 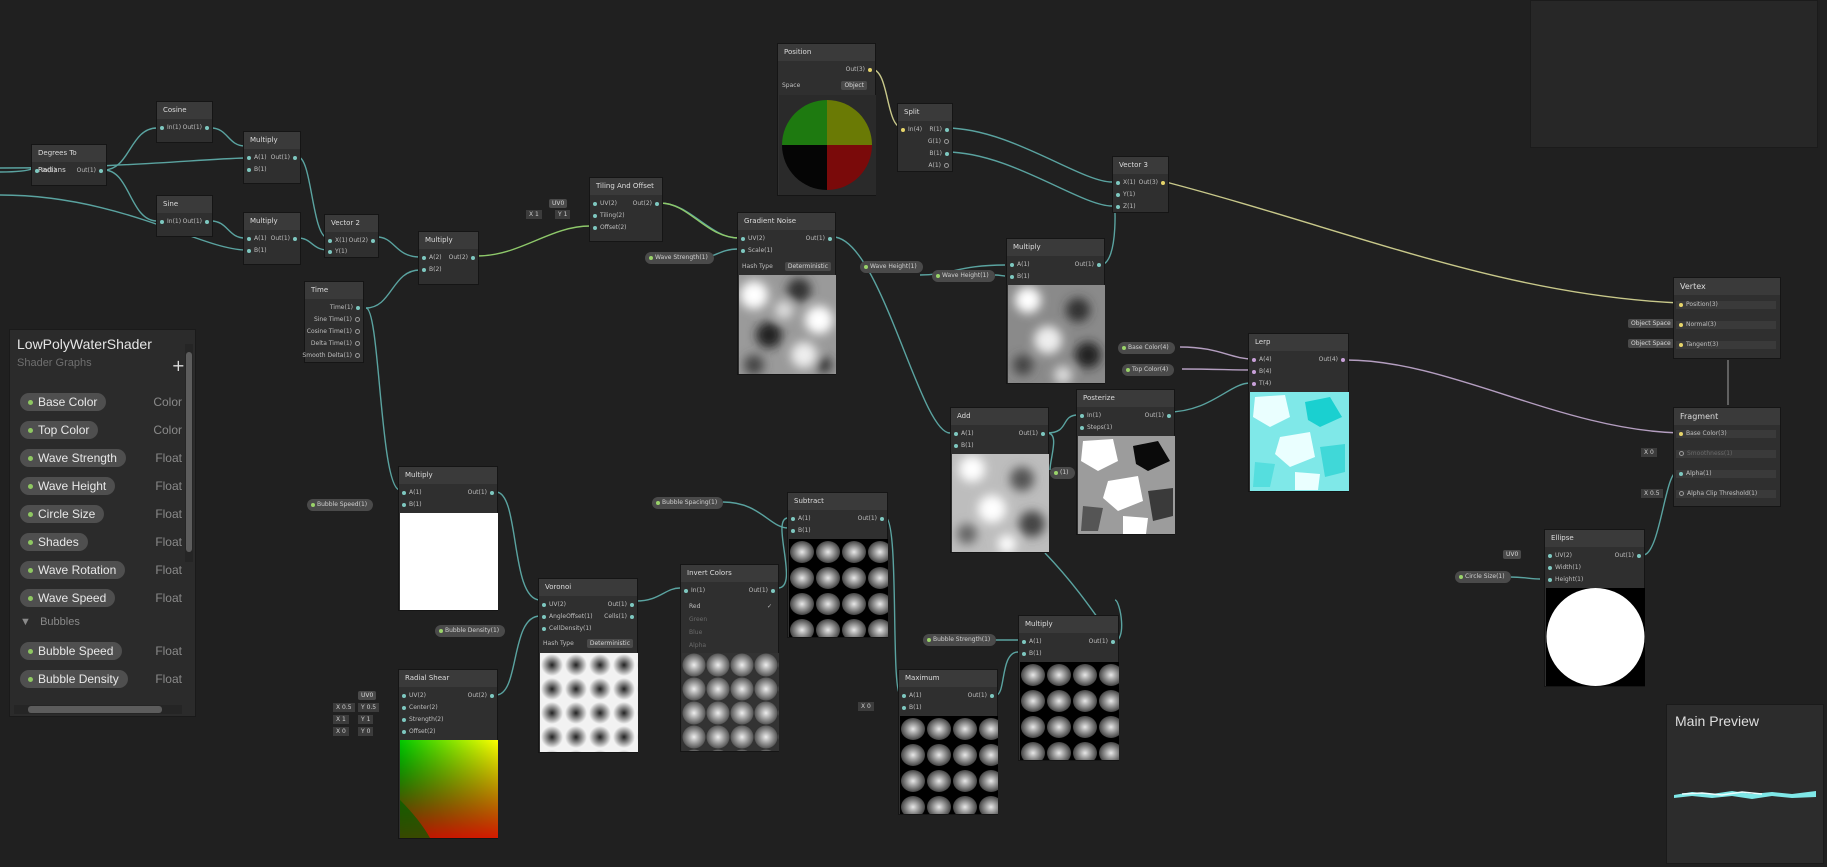 What do you see at coordinates (103, 431) in the screenshot?
I see `property-item: Top Color Color` at bounding box center [103, 431].